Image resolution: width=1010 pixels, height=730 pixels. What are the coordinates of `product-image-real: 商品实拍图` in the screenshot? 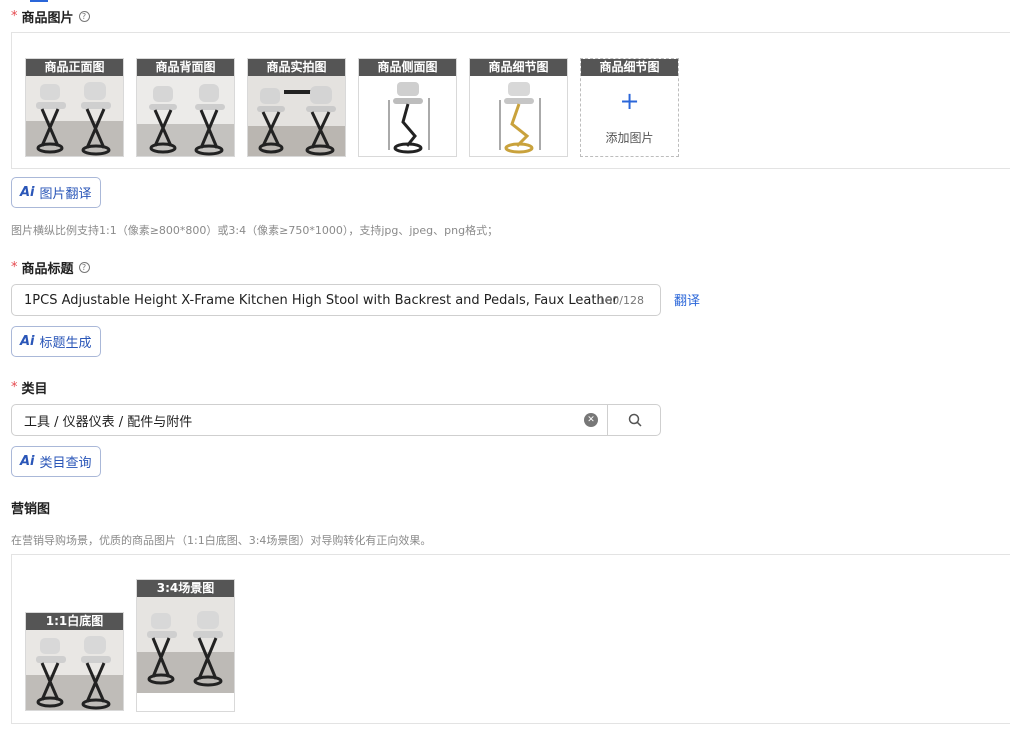 It's located at (296, 107).